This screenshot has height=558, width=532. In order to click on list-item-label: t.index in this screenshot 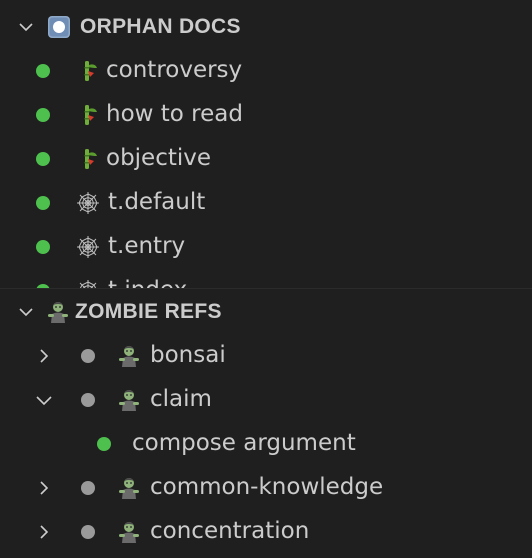, I will do `click(147, 282)`.